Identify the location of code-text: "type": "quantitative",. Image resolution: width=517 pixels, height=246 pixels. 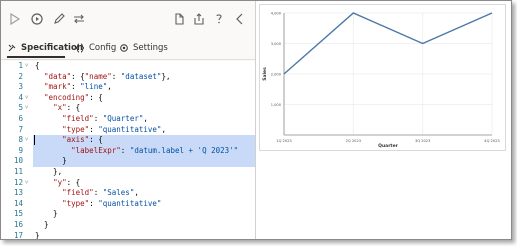
(100, 130).